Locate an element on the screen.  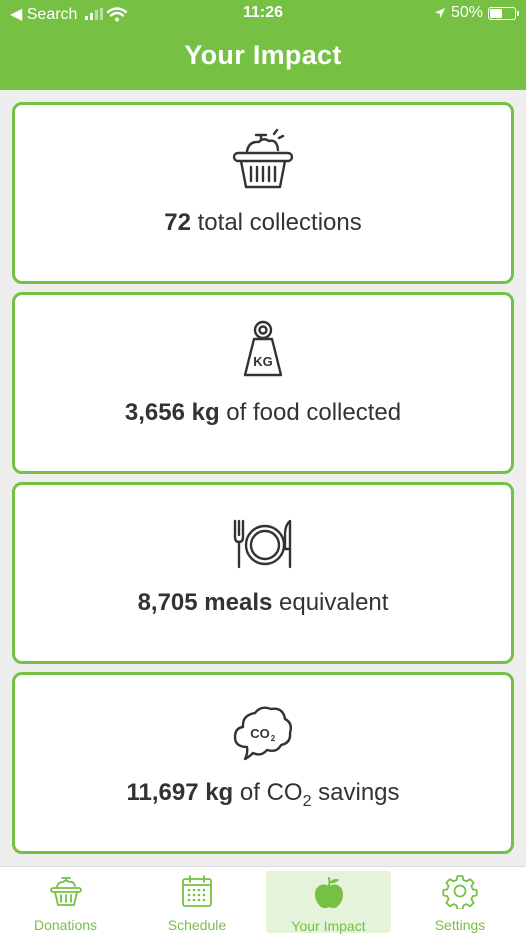
stat-value: 8,705 meals is located at coordinates (205, 602).